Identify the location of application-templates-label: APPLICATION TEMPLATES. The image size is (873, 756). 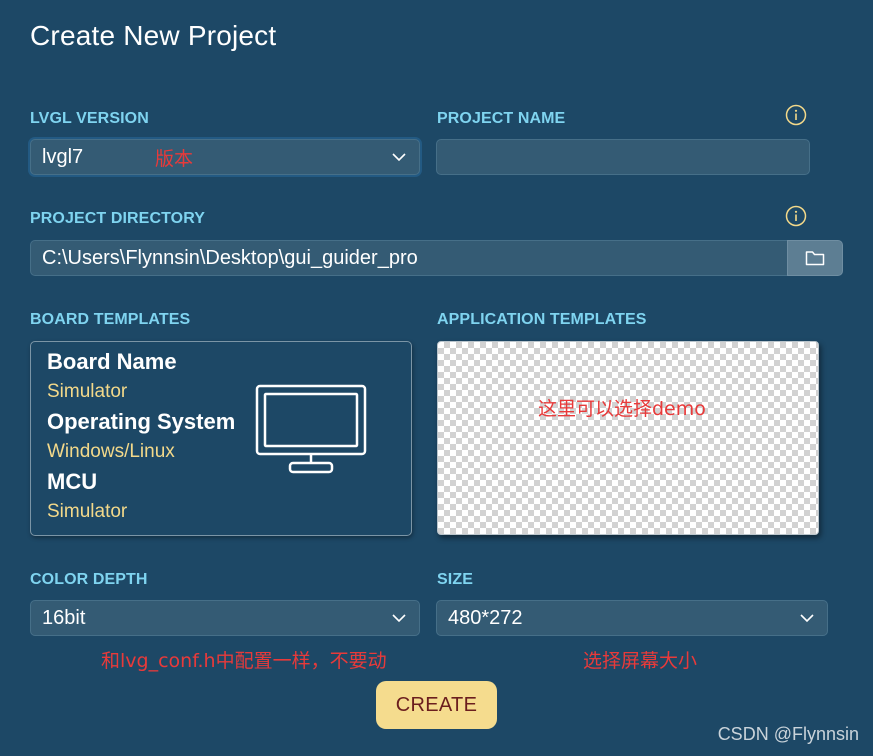
(542, 319).